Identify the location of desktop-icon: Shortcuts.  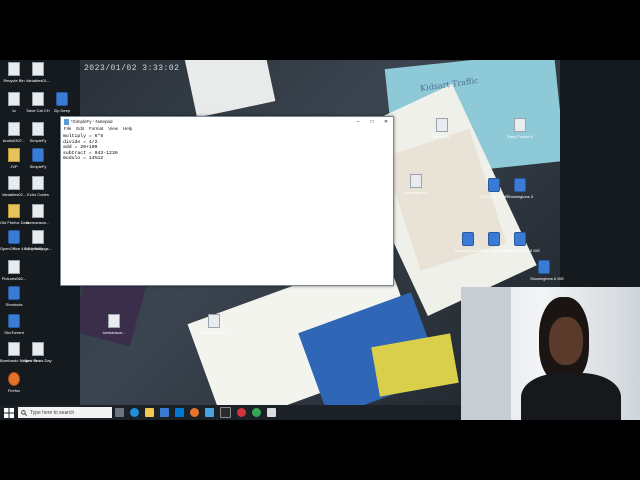
(14, 296).